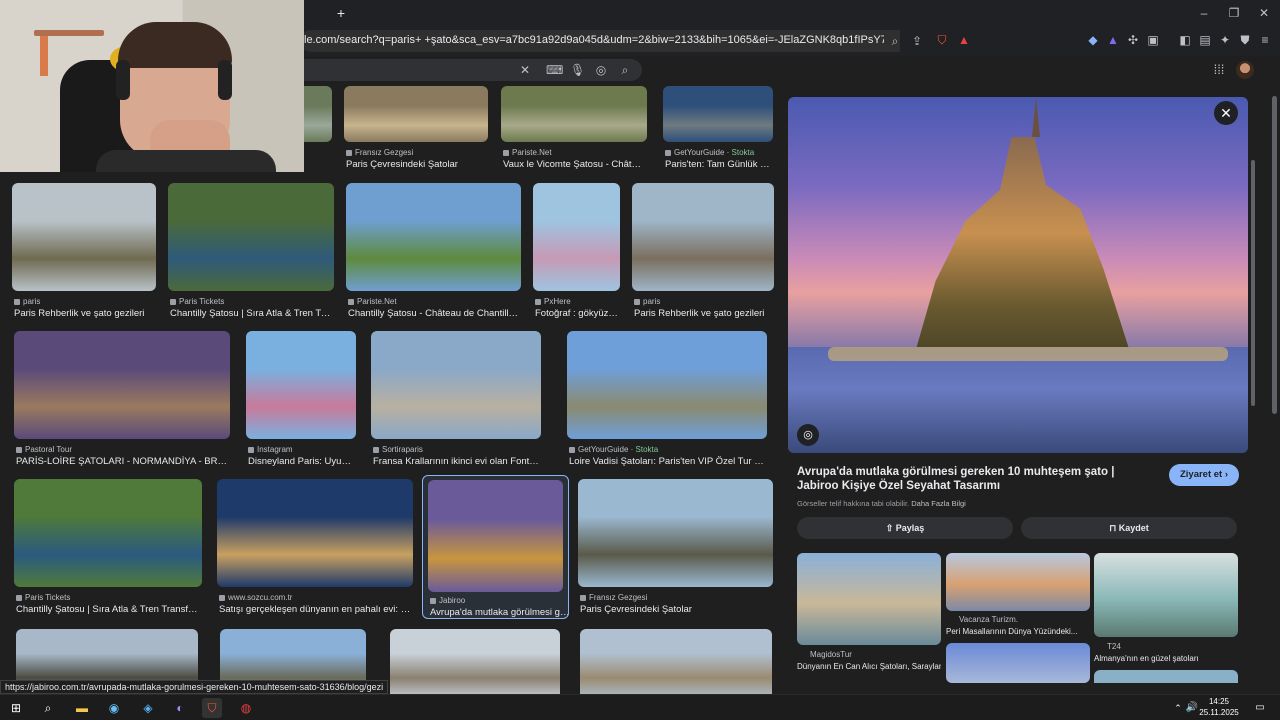 The height and width of the screenshot is (720, 1280). What do you see at coordinates (114, 708) in the screenshot?
I see `steam-icon: ◉` at bounding box center [114, 708].